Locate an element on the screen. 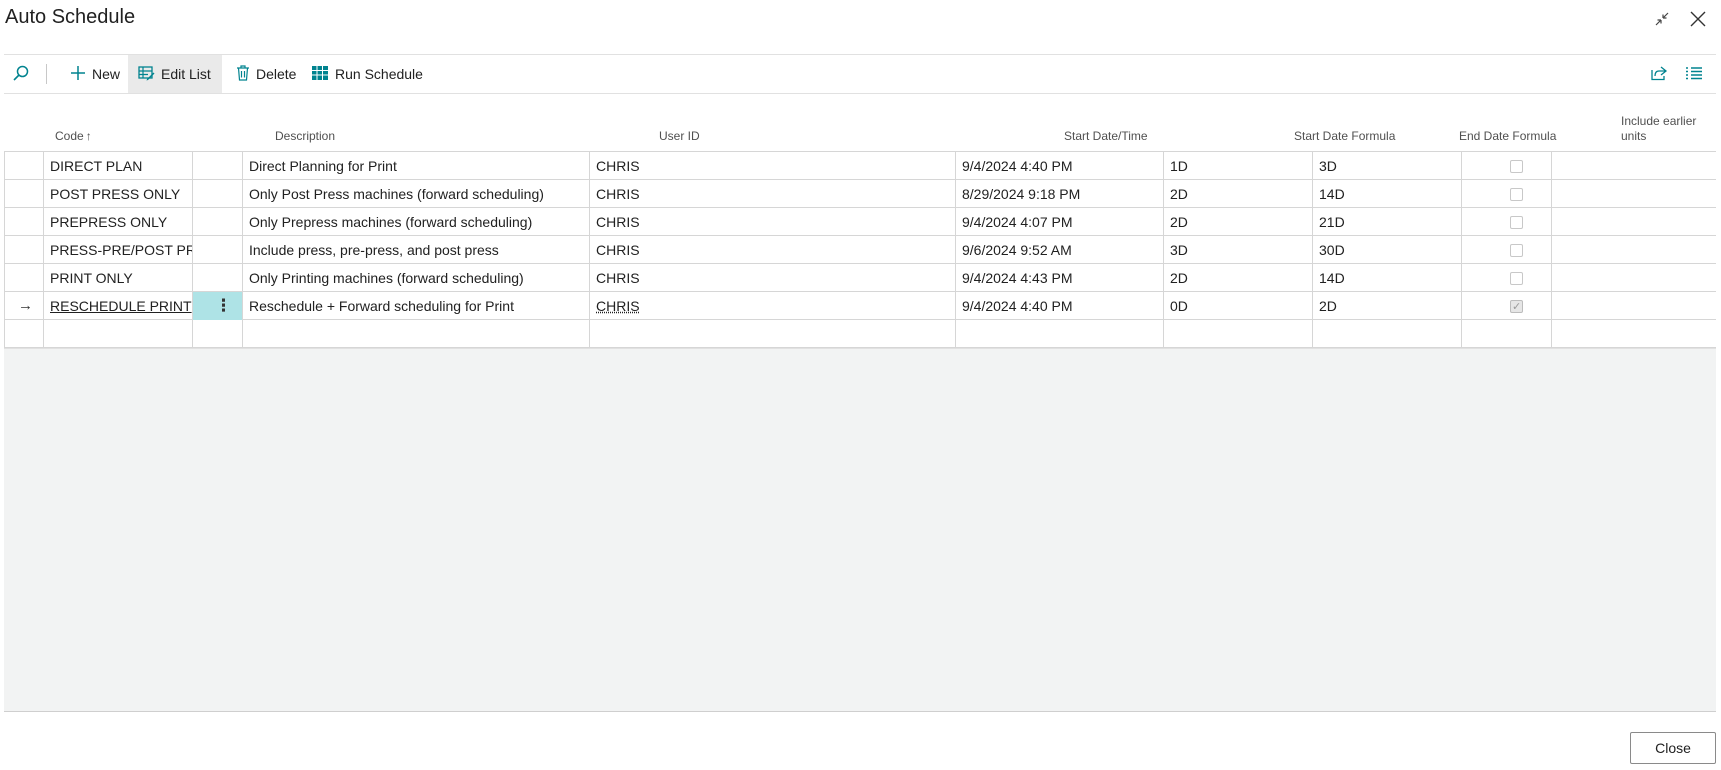 This screenshot has height=770, width=1721. cell-code: PRESS-PRE/POST PRESS is located at coordinates (118, 250).